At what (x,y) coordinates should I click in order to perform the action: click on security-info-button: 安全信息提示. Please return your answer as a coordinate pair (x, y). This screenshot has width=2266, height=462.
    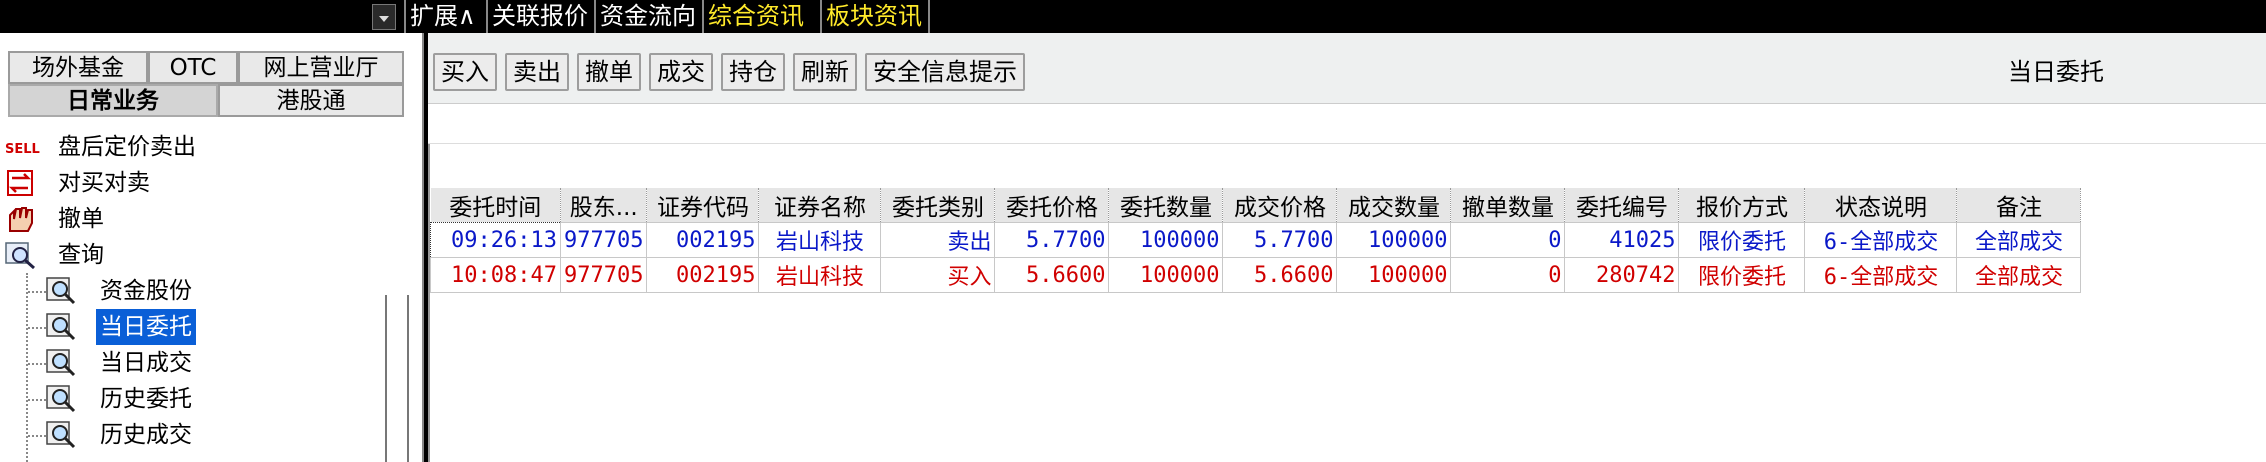
    Looking at the image, I should click on (945, 72).